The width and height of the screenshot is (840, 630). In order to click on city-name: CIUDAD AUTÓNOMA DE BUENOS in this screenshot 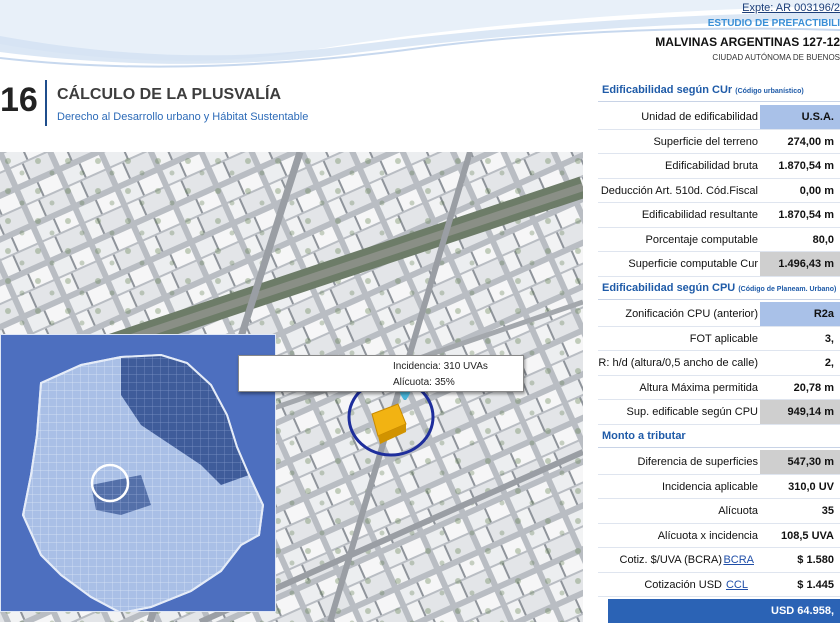, I will do `click(776, 57)`.